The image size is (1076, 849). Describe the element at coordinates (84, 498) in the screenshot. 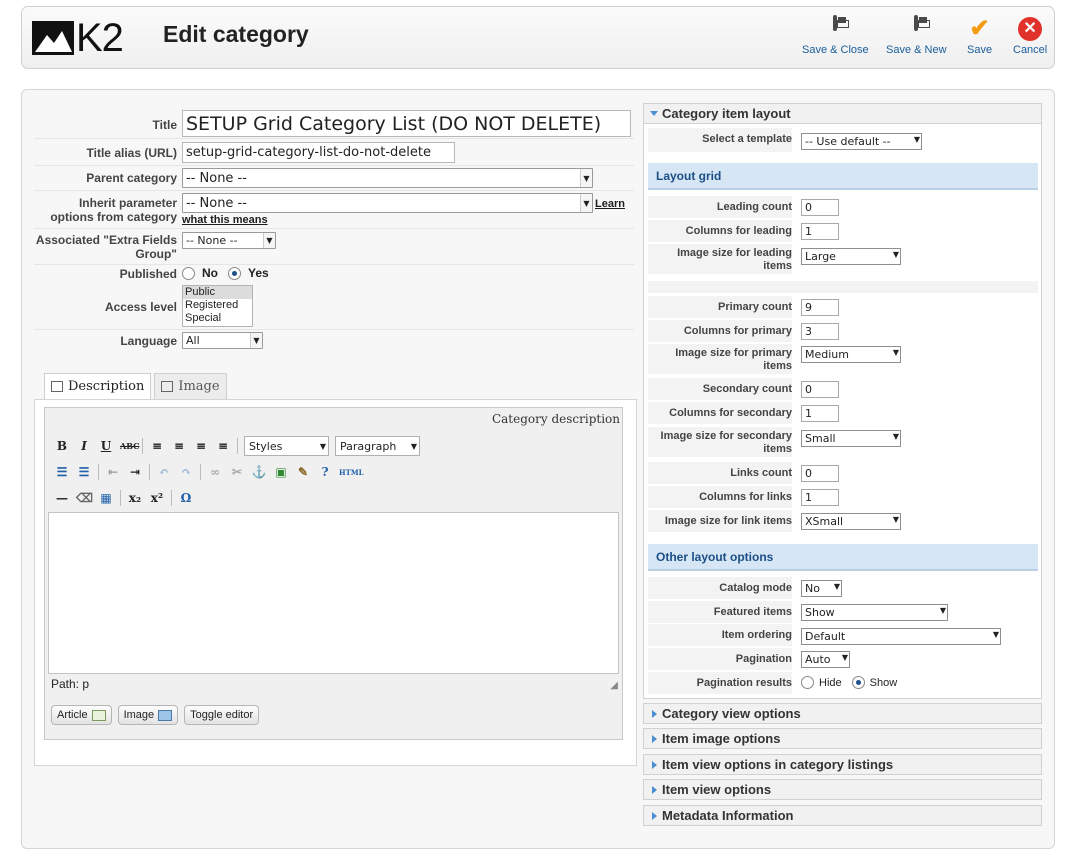

I see `eraser-icon: ⌫` at that location.